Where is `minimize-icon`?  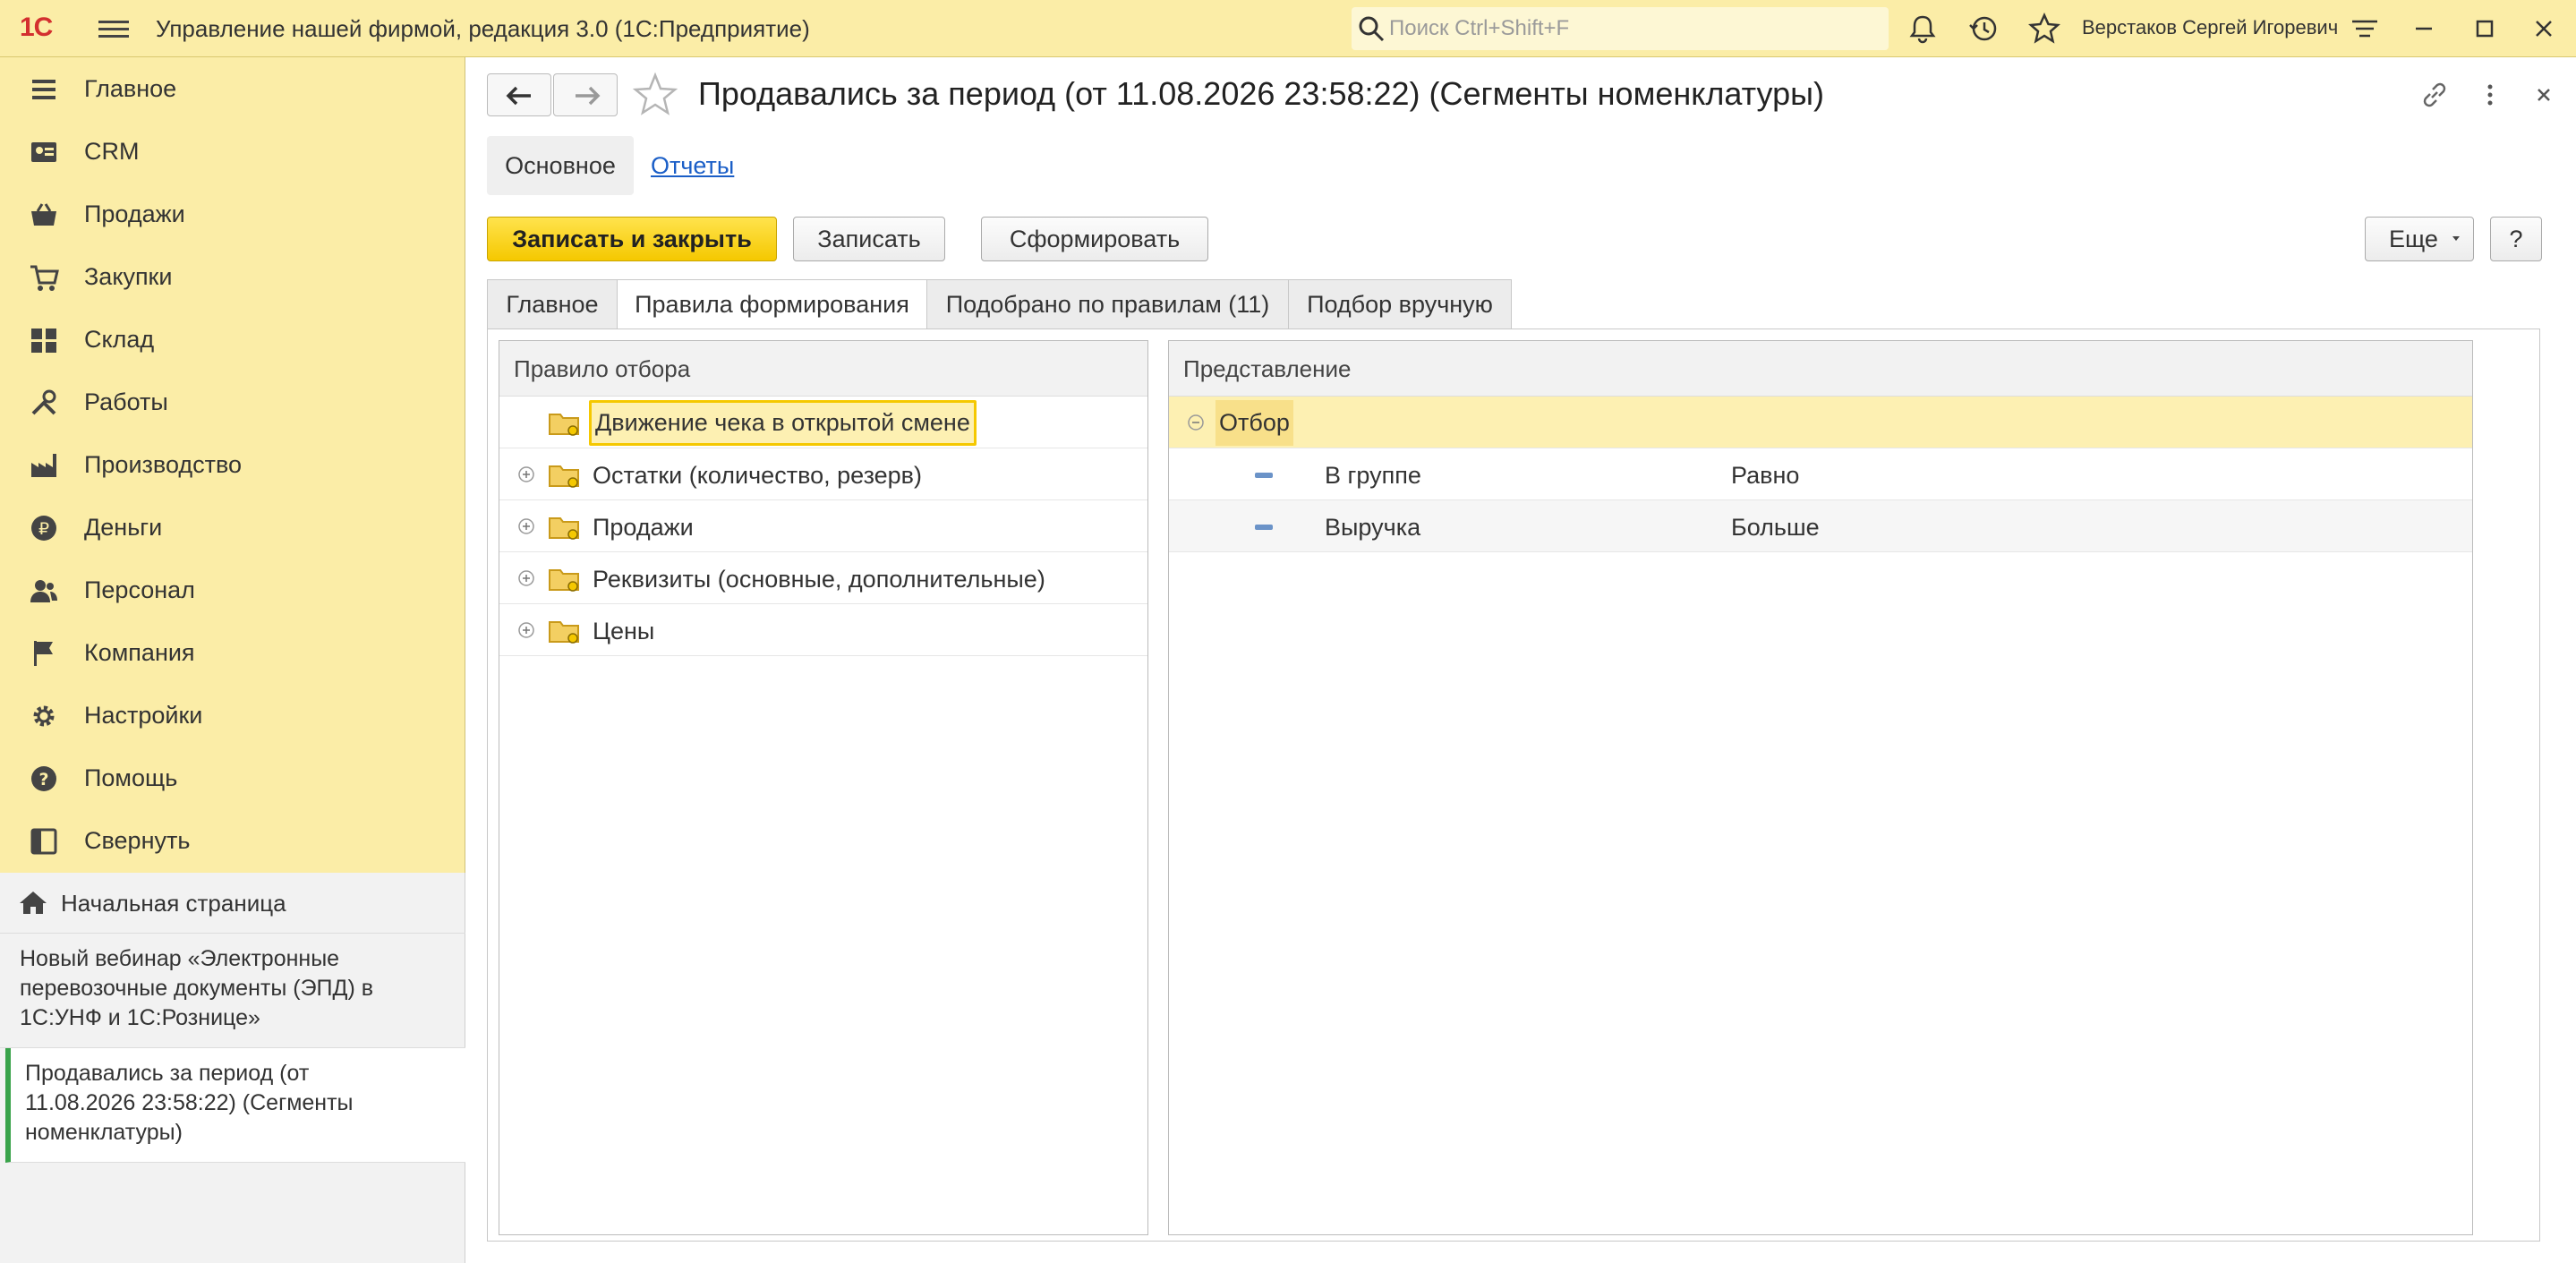 minimize-icon is located at coordinates (2424, 29).